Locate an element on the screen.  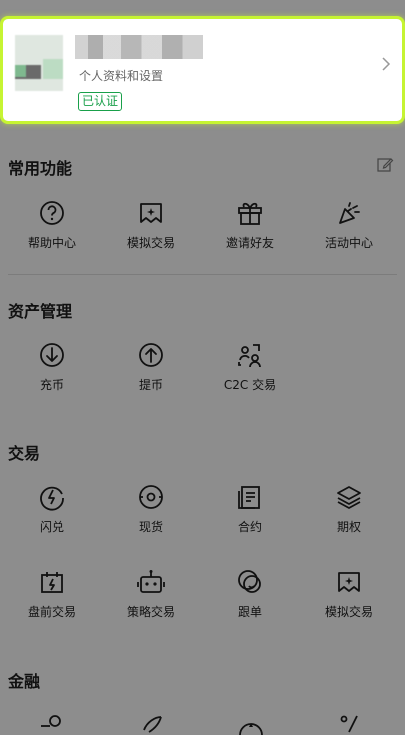
party-popper-icon is located at coordinates (349, 213).